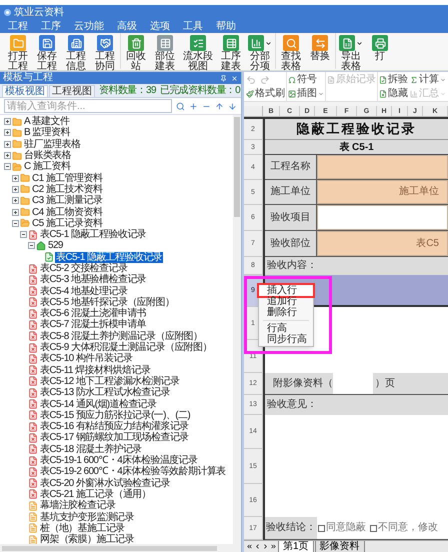 The height and width of the screenshot is (552, 448). I want to click on menu-item: 帮助, so click(226, 27).